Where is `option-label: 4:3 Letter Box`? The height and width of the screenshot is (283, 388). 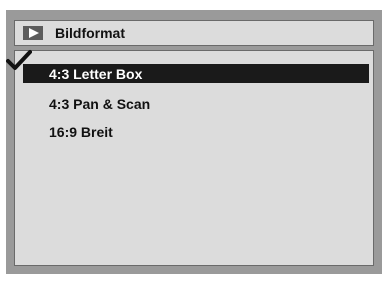 option-label: 4:3 Letter Box is located at coordinates (96, 73).